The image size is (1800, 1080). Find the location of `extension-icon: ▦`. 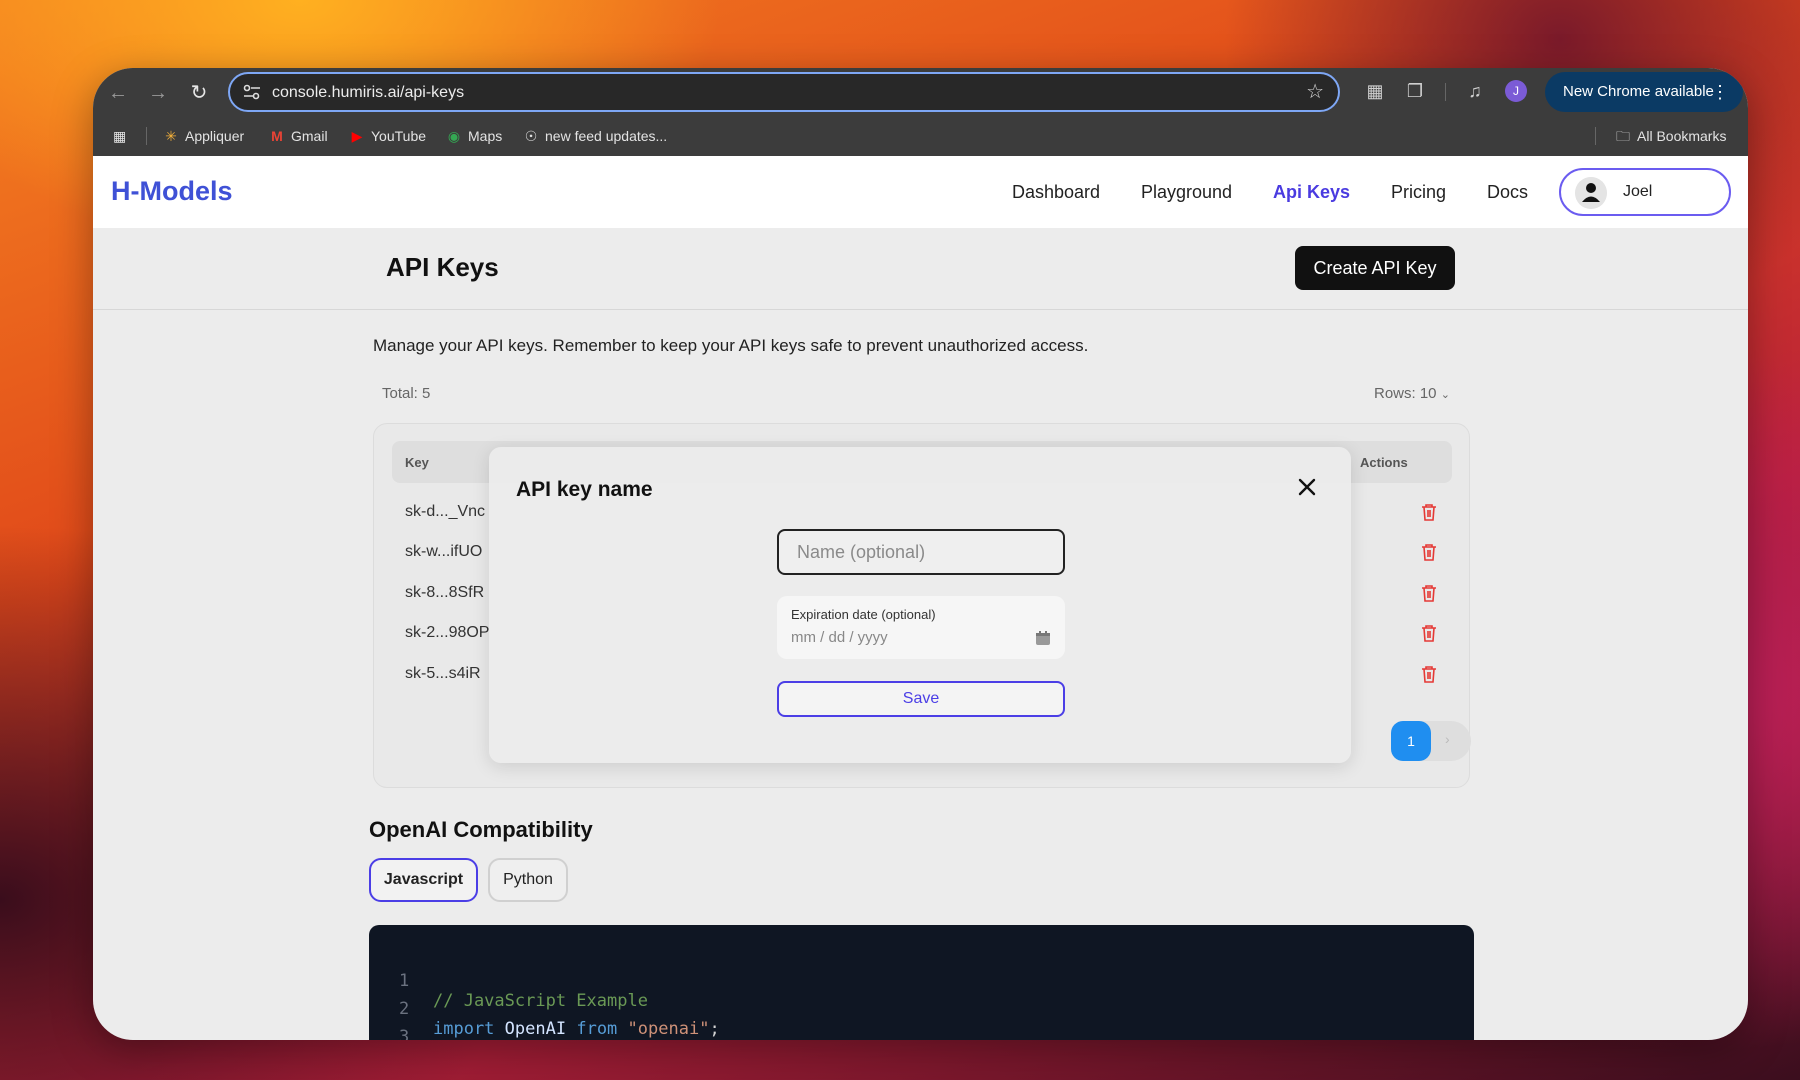

extension-icon: ▦ is located at coordinates (1375, 91).